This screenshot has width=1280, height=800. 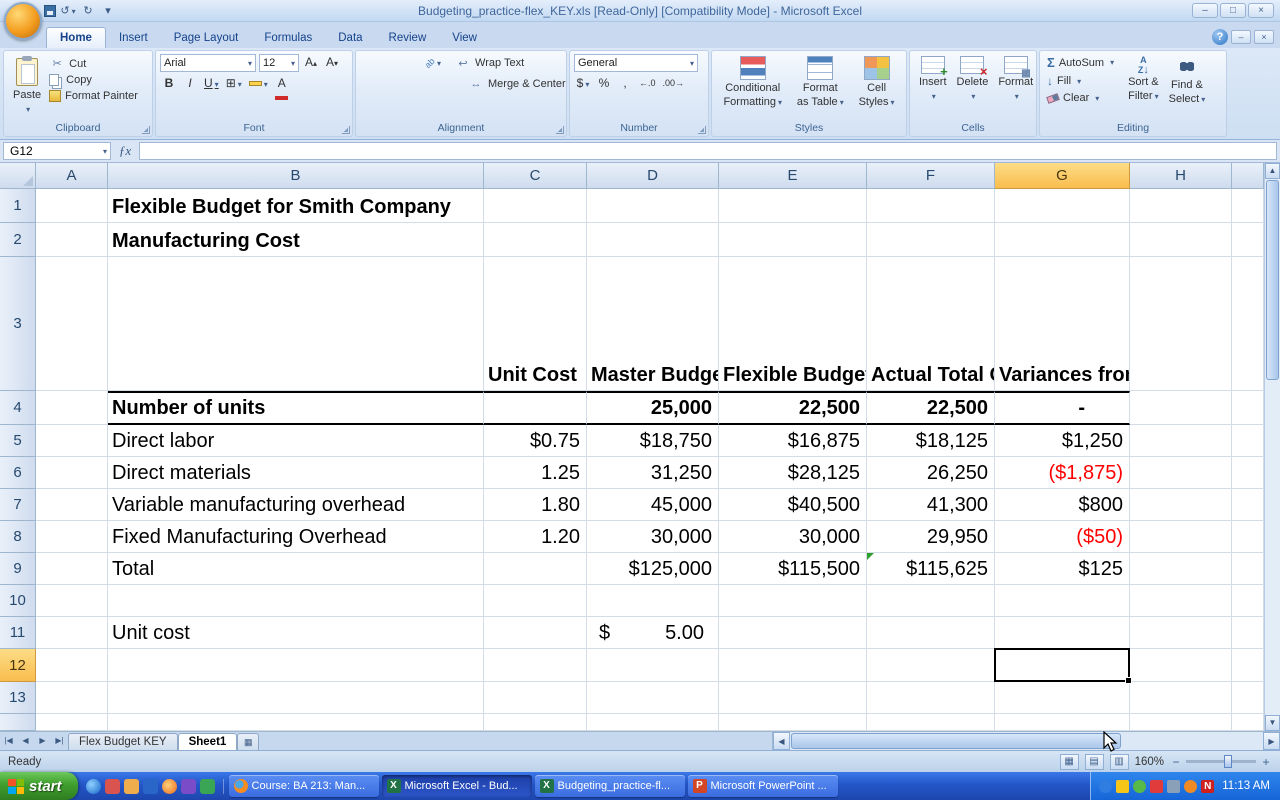 What do you see at coordinates (653, 505) in the screenshot?
I see `cell-D7: 45,000` at bounding box center [653, 505].